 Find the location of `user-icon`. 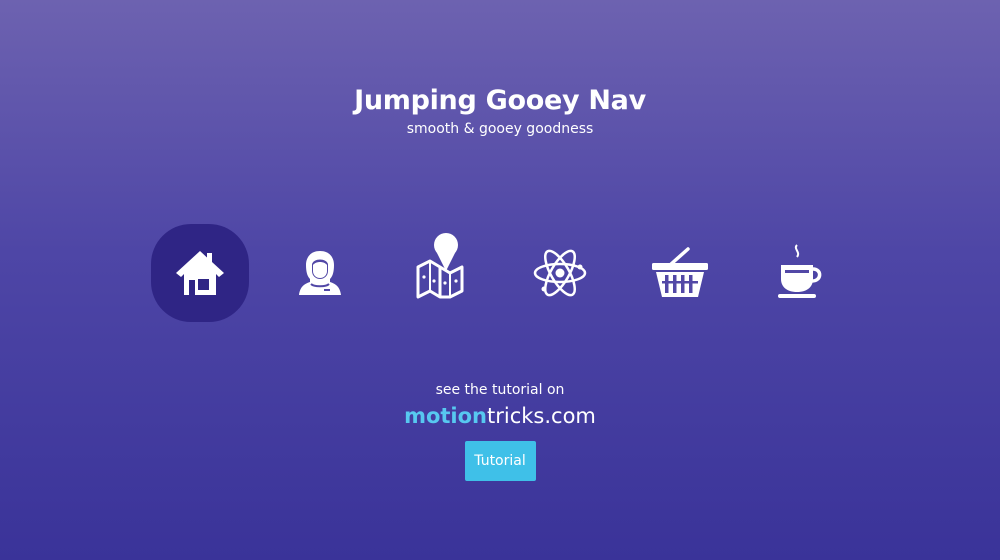

user-icon is located at coordinates (320, 273).